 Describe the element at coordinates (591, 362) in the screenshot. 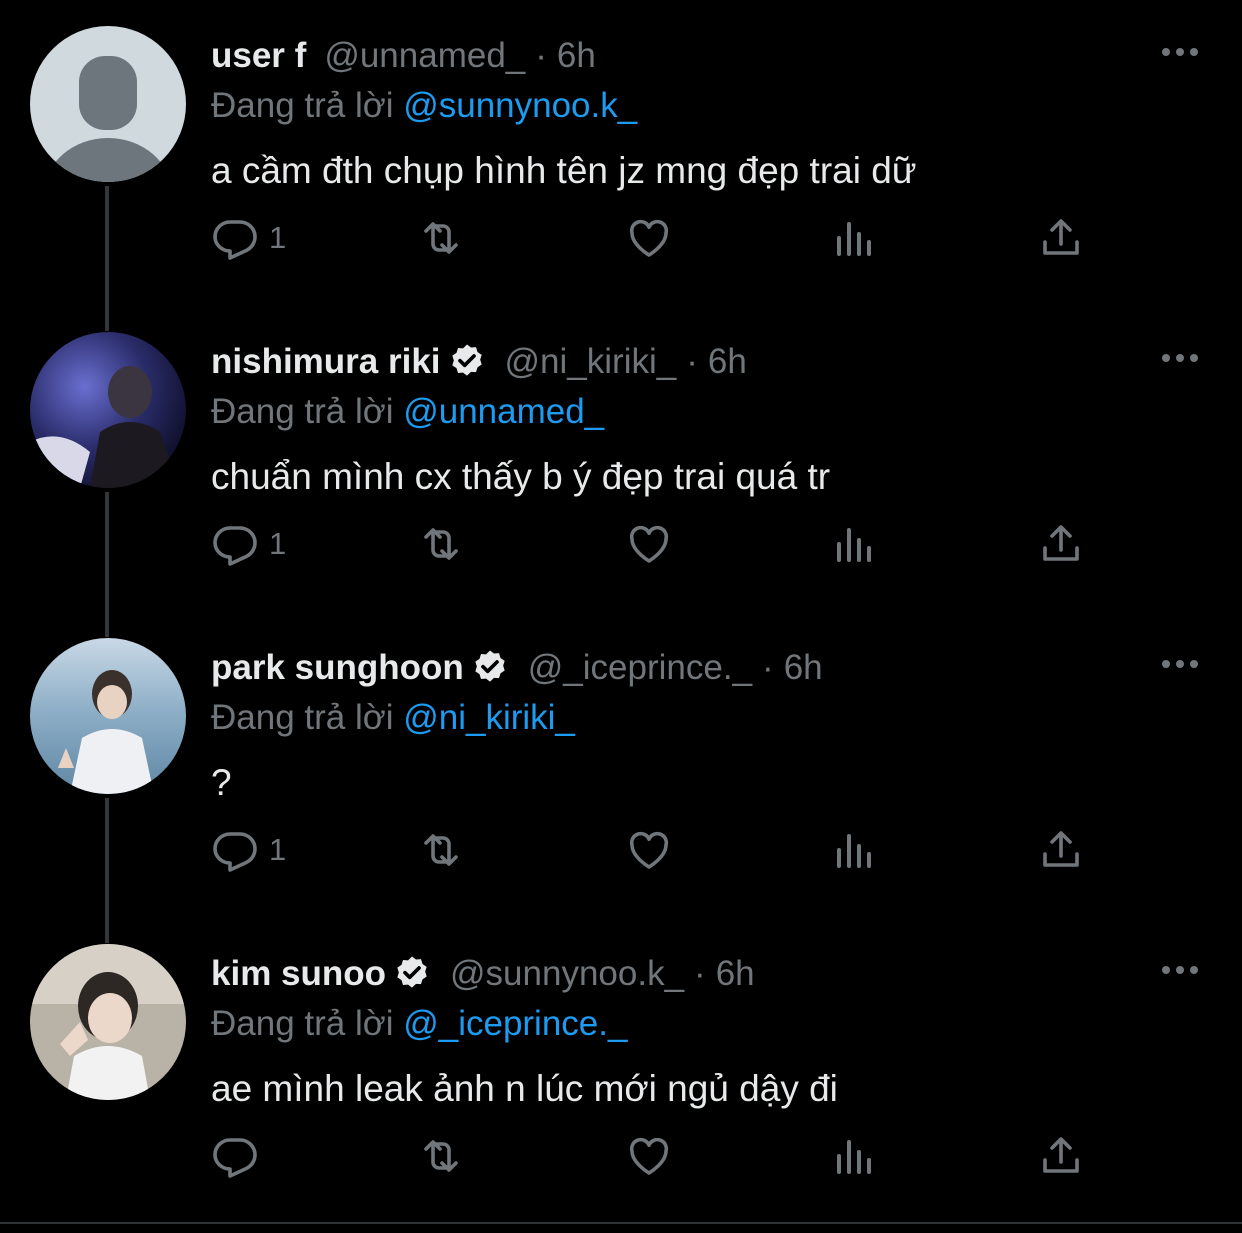

I see `handle: @ni_kiriki_` at that location.